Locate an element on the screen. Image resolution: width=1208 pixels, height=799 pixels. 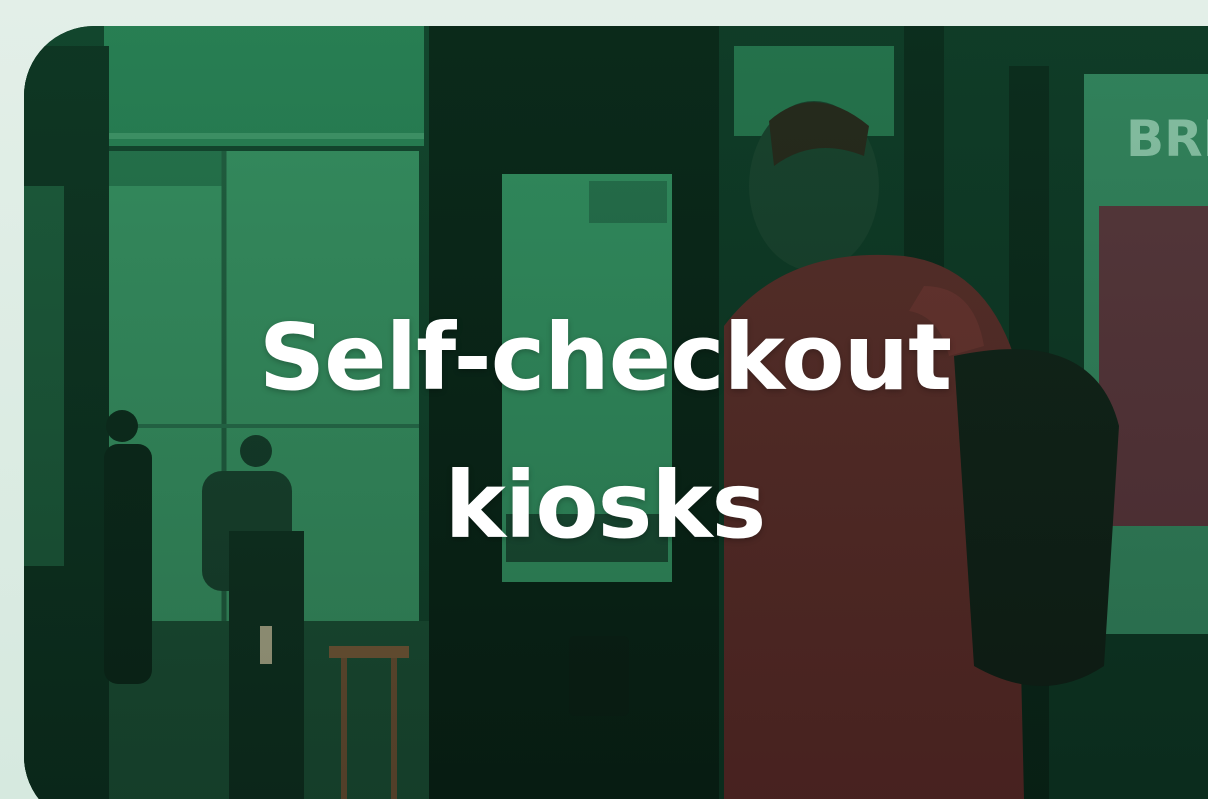
card-reader is located at coordinates (599, 676).